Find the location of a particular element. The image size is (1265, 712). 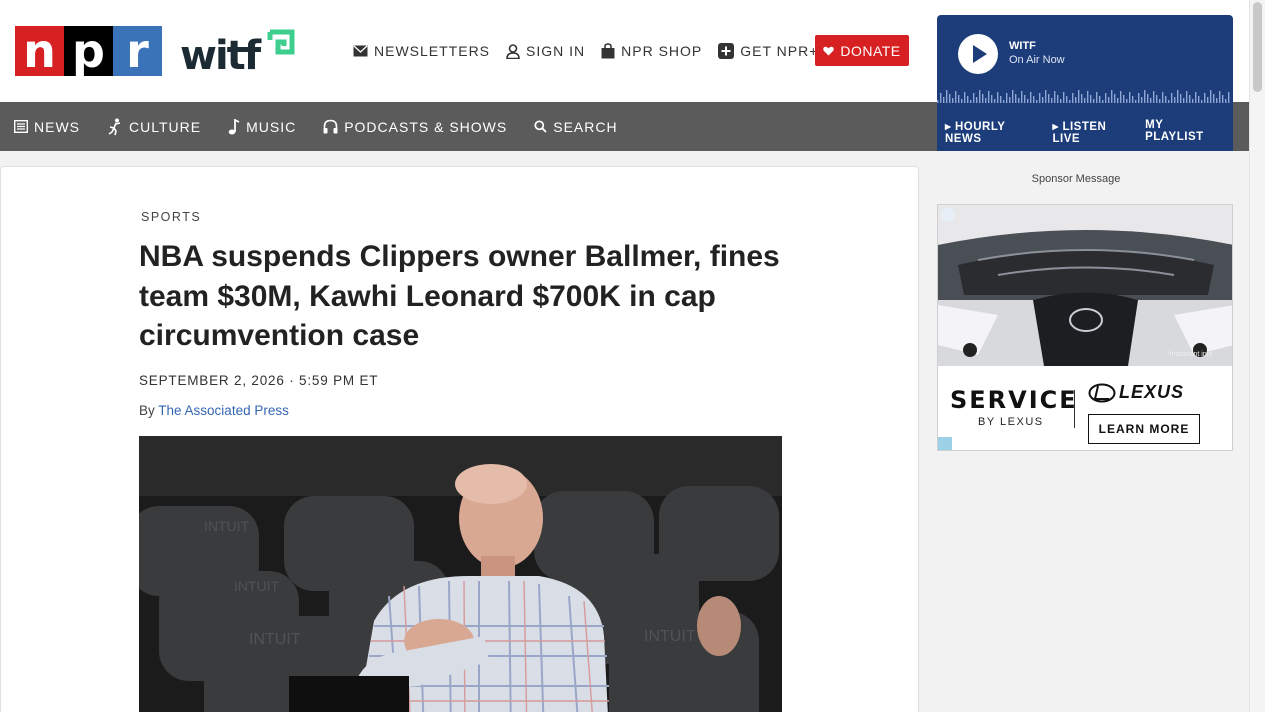

npr-shop-link: NPR SHOP is located at coordinates (651, 51).